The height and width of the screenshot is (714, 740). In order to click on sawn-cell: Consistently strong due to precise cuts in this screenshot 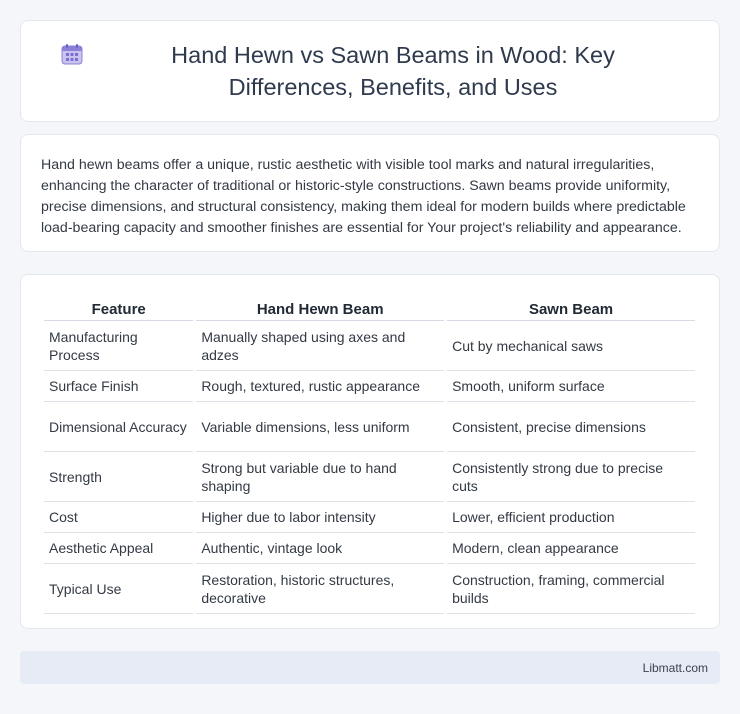, I will do `click(571, 477)`.